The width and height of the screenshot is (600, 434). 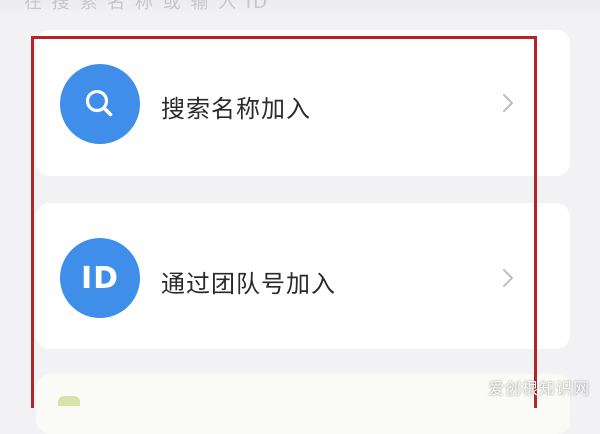 What do you see at coordinates (146, 6) in the screenshot?
I see `header-partial-text: 在 搜 索 名 称 或 输 入 ID` at bounding box center [146, 6].